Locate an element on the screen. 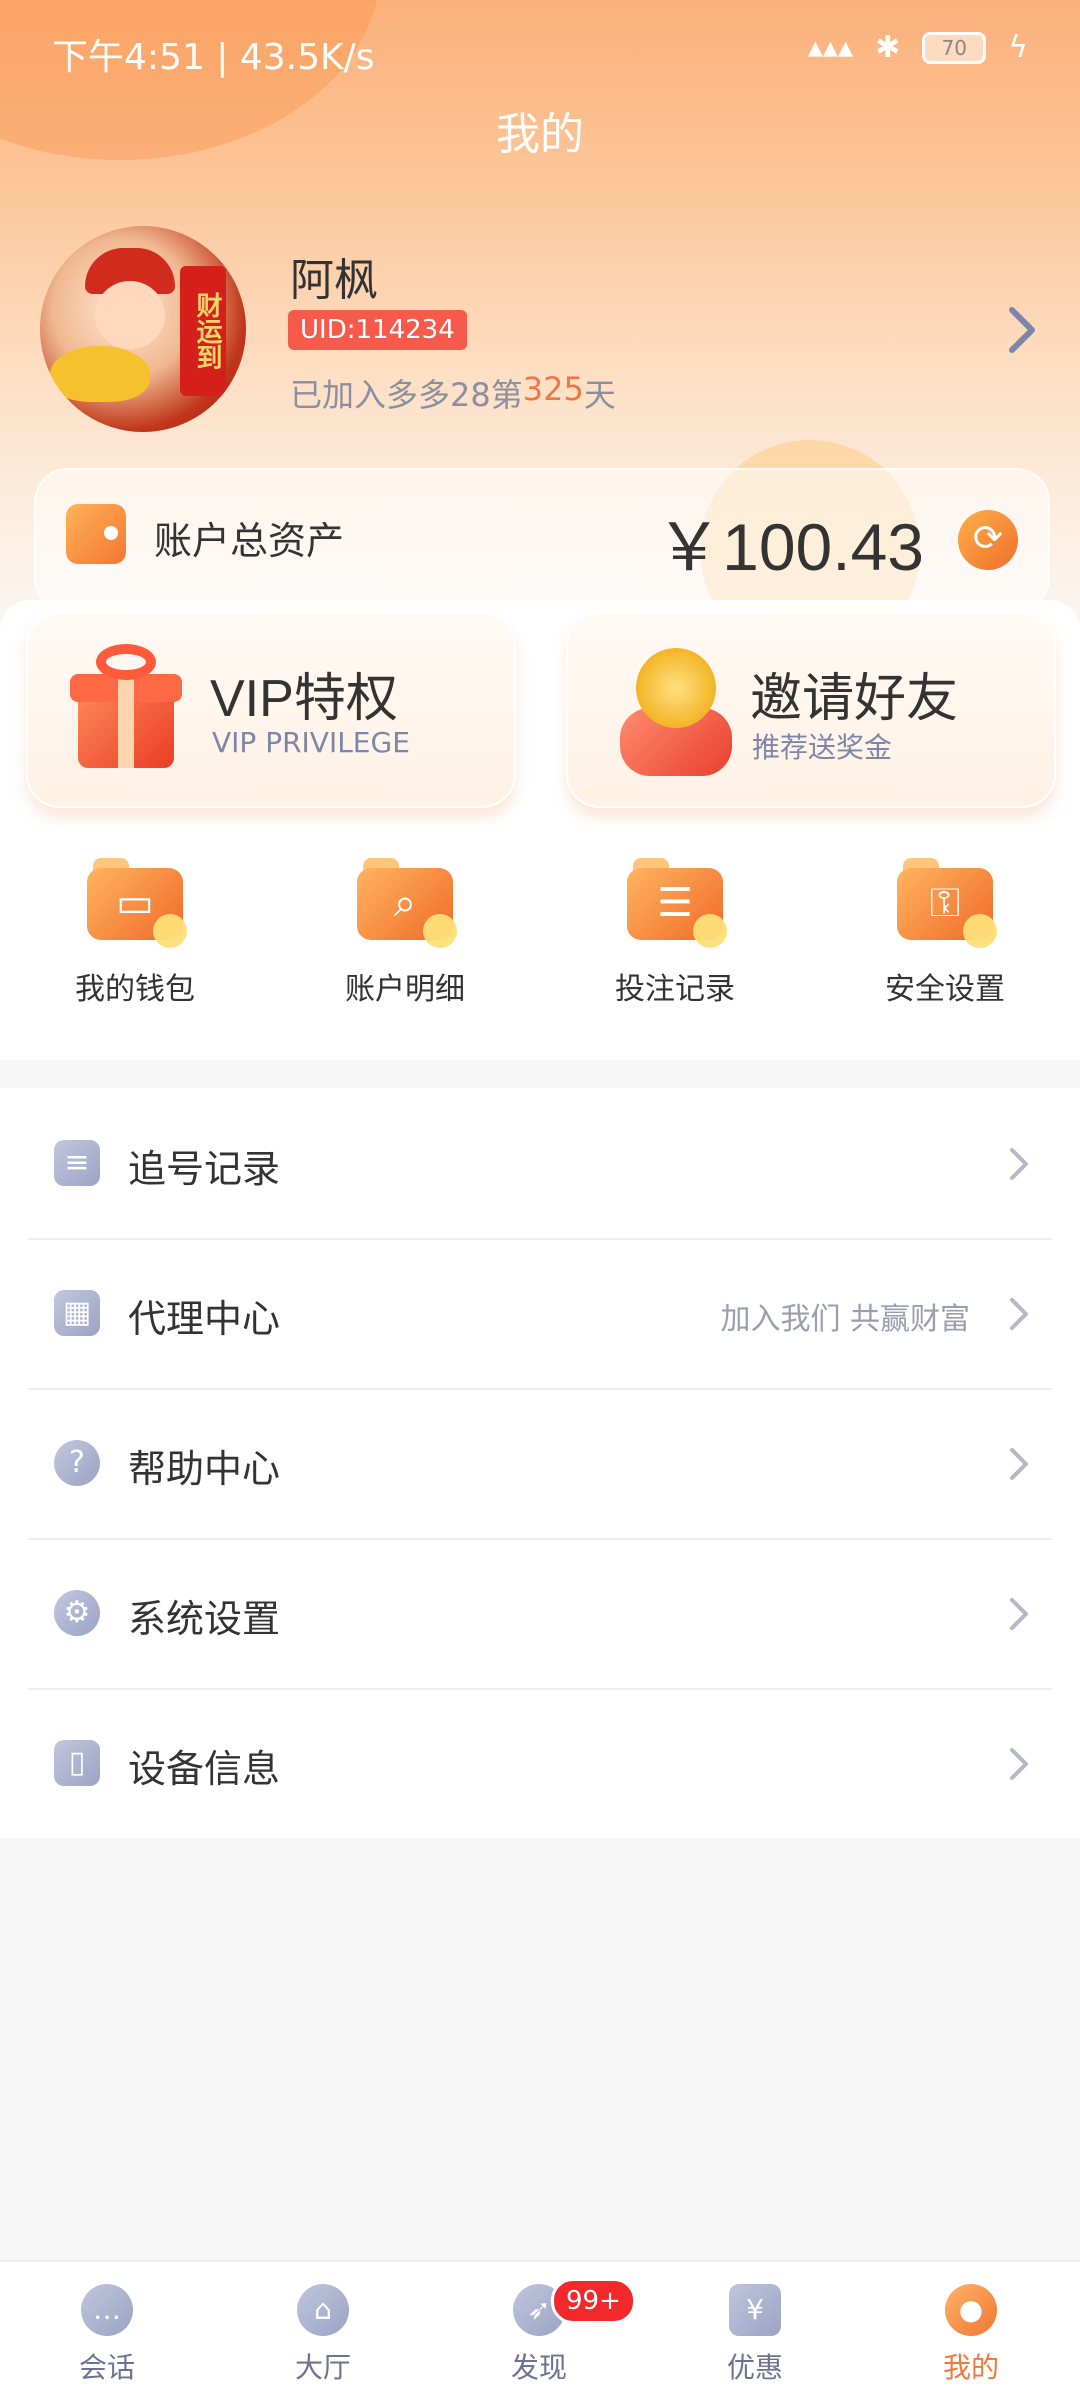 The width and height of the screenshot is (1080, 2402). menu-label: 系统设置 is located at coordinates (204, 1619).